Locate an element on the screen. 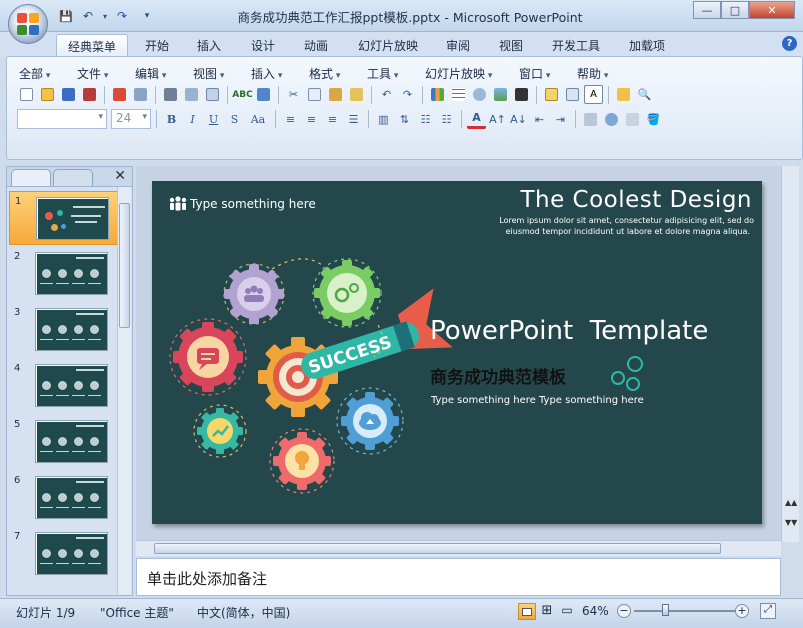 The height and width of the screenshot is (628, 803). tab-addins: 加载项 is located at coordinates (647, 45).